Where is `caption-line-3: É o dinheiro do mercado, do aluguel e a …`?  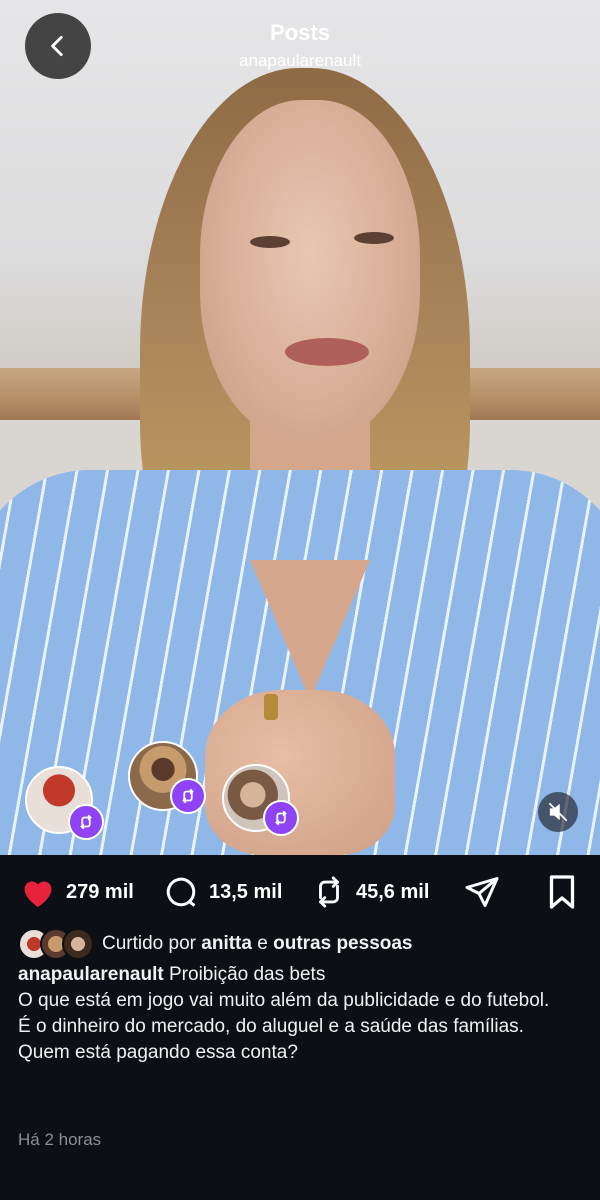
caption-line-3: É o dinheiro do mercado, do aluguel e a … is located at coordinates (271, 1026).